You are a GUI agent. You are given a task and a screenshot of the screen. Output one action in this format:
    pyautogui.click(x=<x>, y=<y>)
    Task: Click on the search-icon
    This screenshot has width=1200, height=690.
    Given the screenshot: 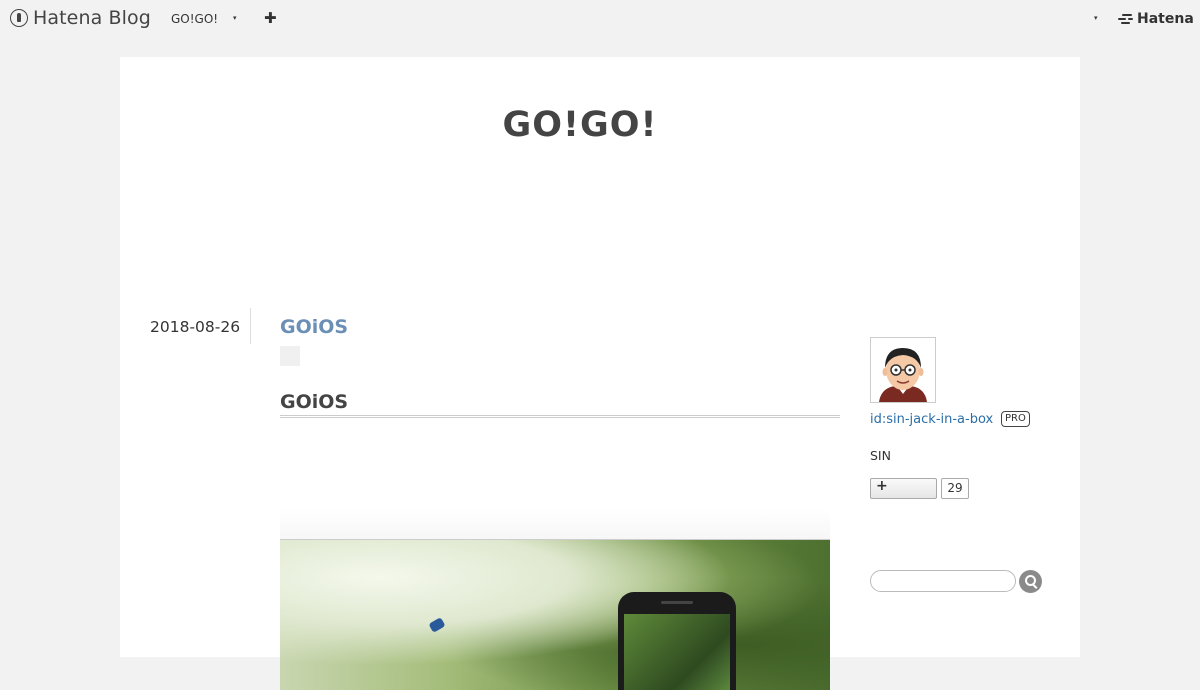 What is the action you would take?
    pyautogui.click(x=1030, y=581)
    